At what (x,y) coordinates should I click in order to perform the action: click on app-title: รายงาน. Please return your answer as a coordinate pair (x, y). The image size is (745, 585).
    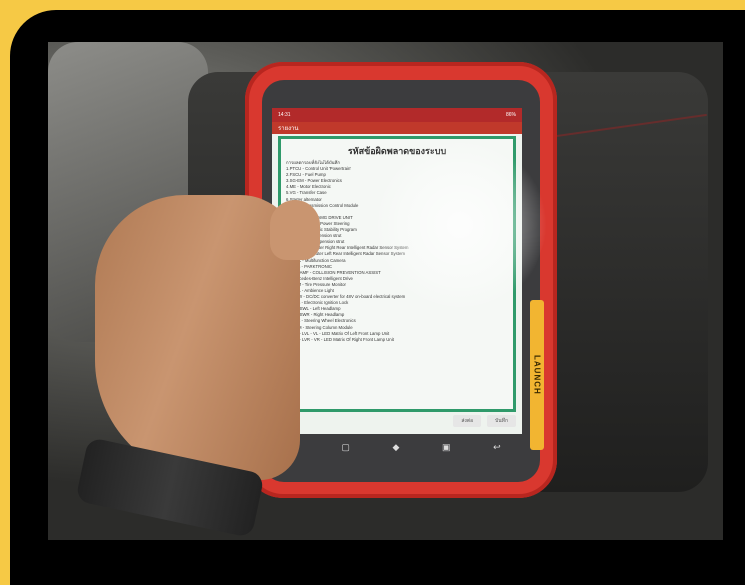
    Looking at the image, I should click on (288, 129).